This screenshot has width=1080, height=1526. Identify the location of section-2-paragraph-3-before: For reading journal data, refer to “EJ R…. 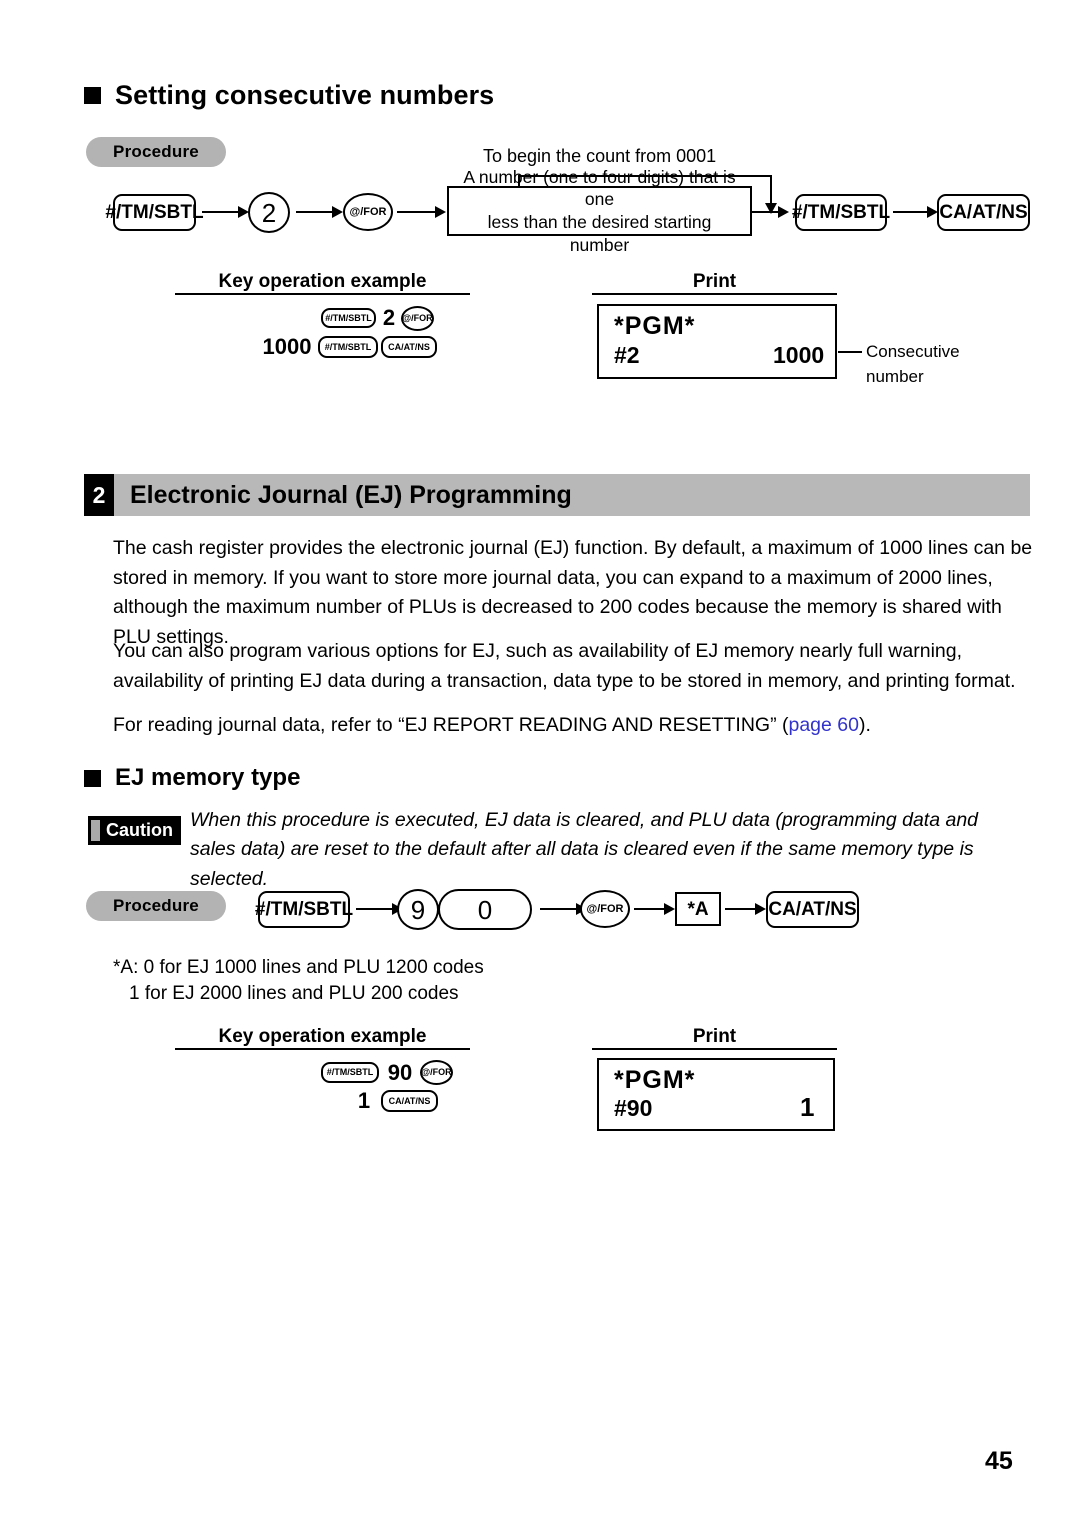
(451, 725).